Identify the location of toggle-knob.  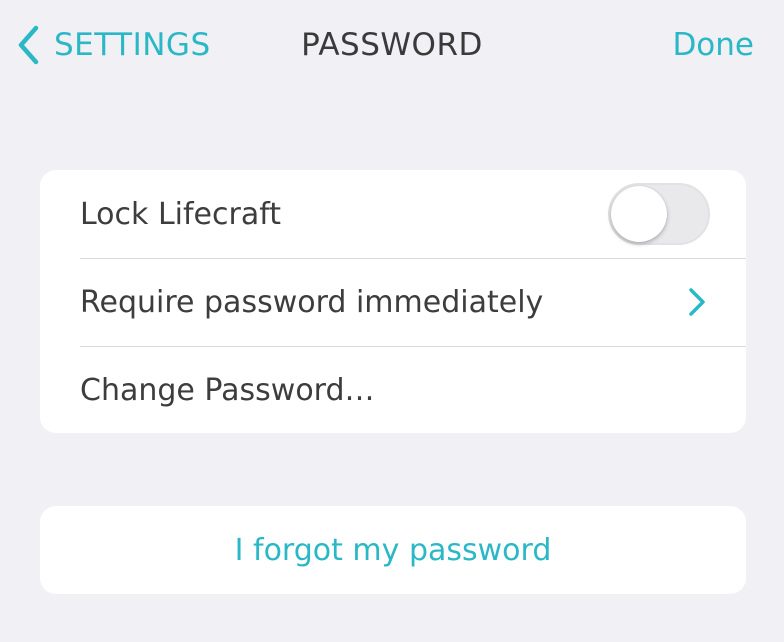
(639, 214).